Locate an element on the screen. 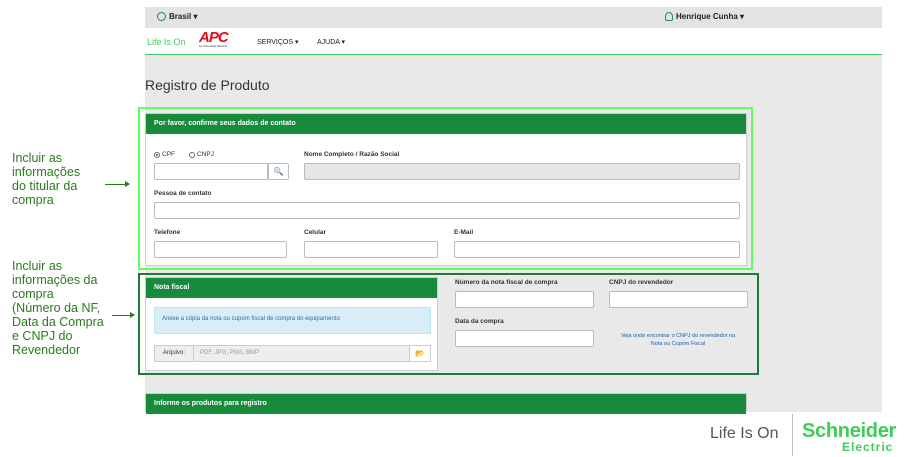 The image size is (908, 457). invoice-panel-header: Nota fiscal is located at coordinates (291, 288).